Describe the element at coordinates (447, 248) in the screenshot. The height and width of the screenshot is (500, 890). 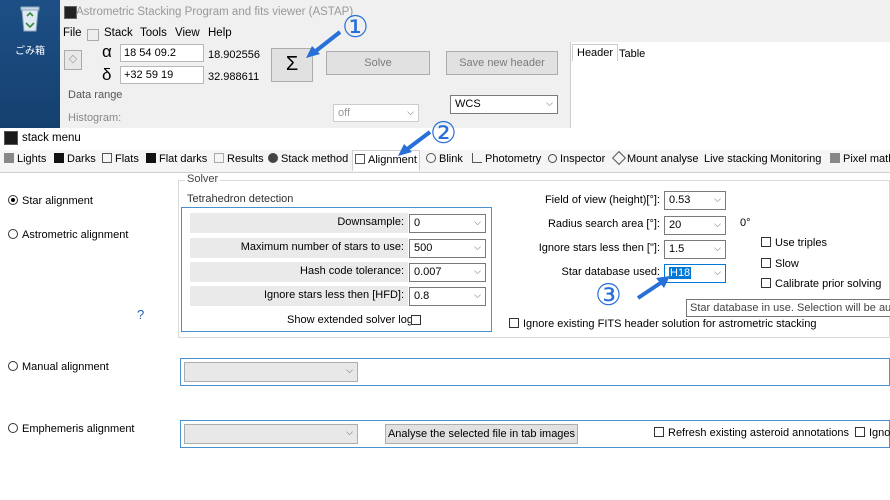
I see `max-stars-select: 500 ⌵` at that location.